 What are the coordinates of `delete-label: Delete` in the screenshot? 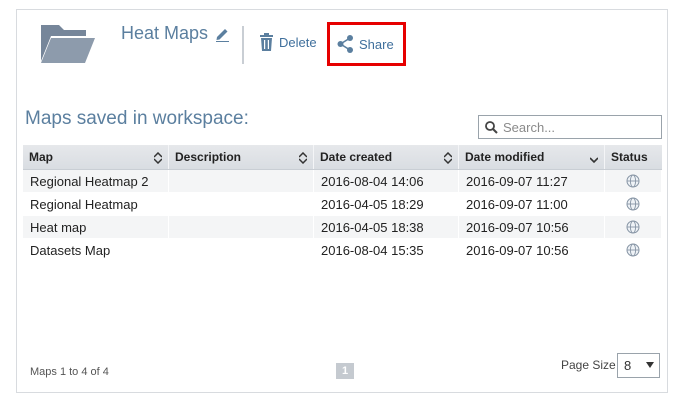 It's located at (298, 42).